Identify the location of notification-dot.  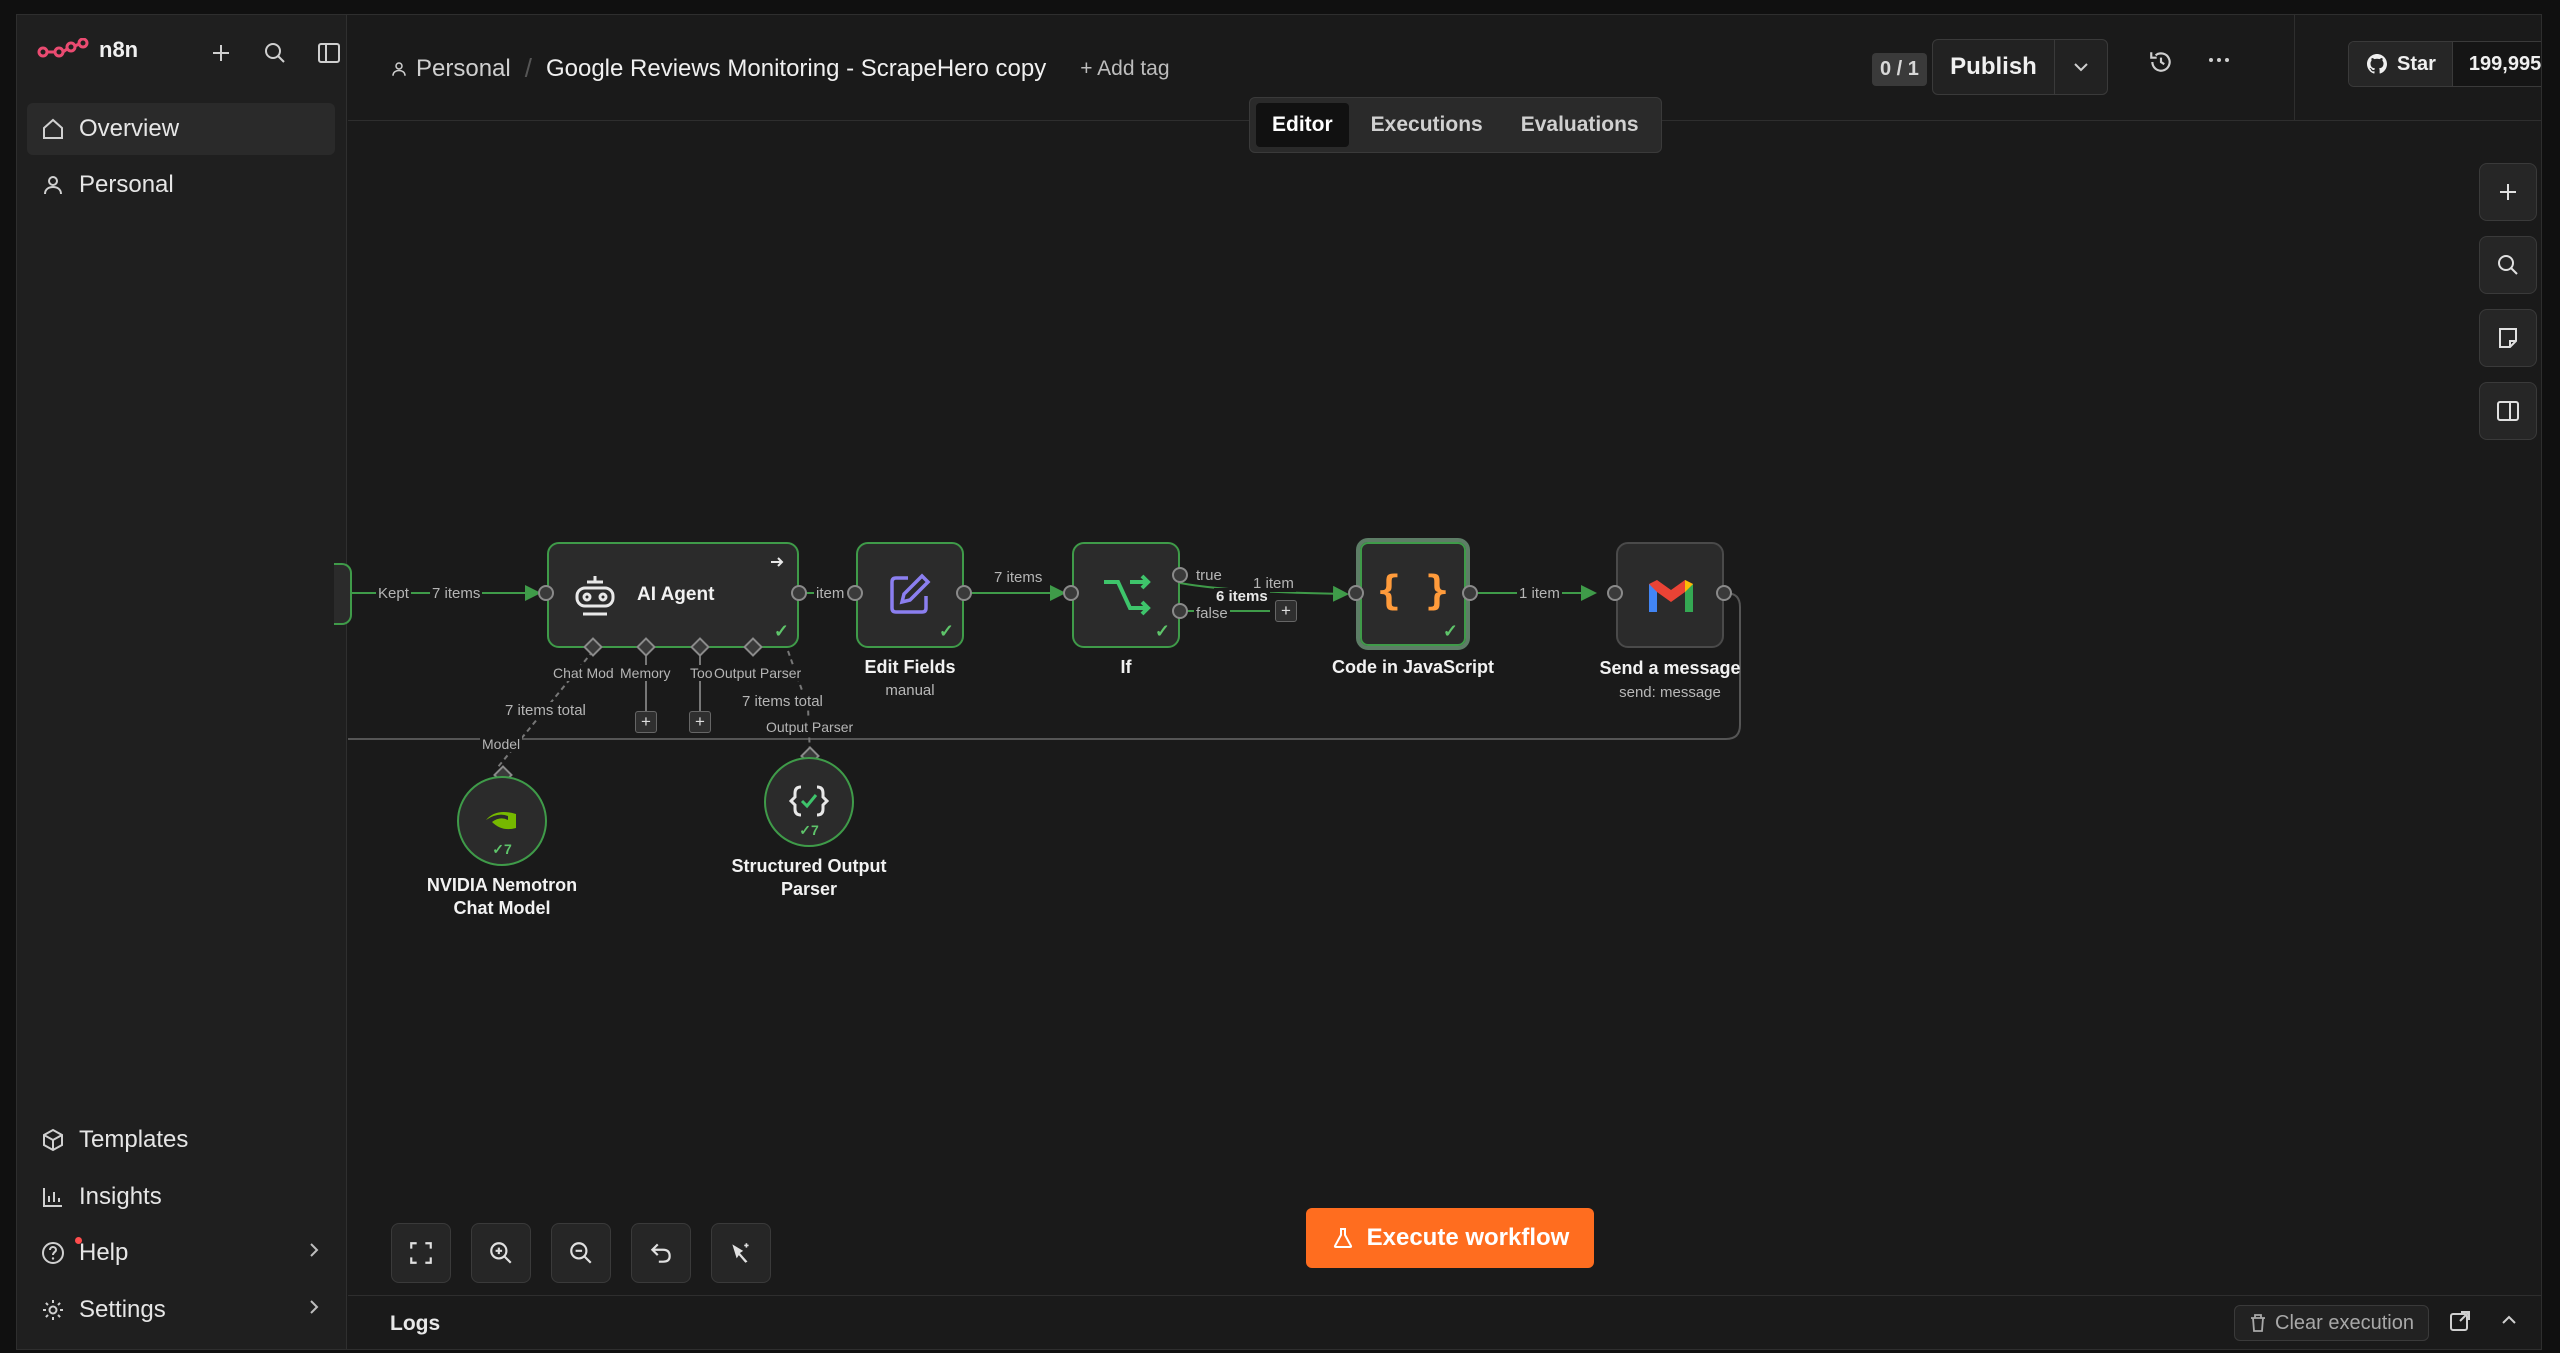
(78, 1240).